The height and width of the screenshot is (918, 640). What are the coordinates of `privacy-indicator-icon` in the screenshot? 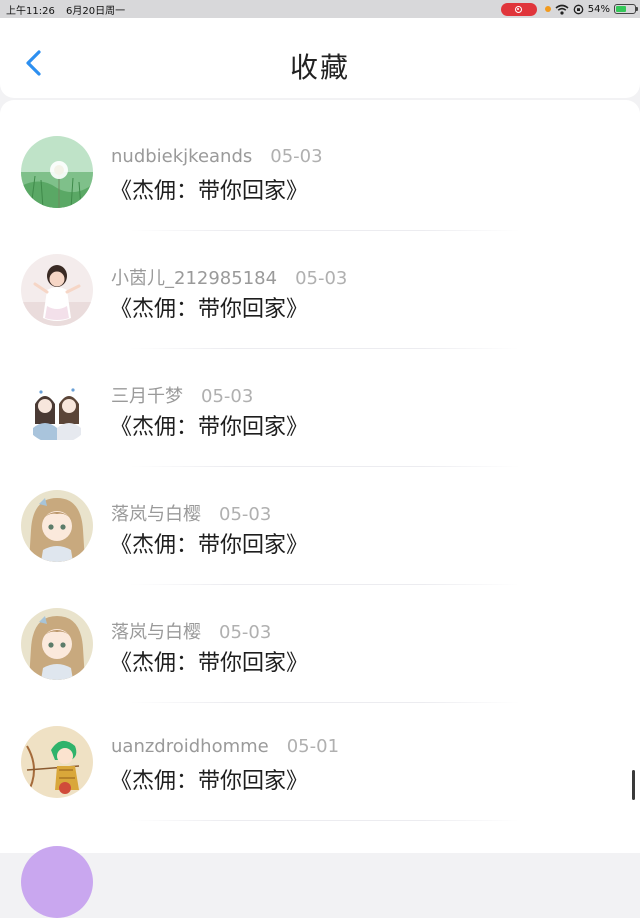 It's located at (547, 9).